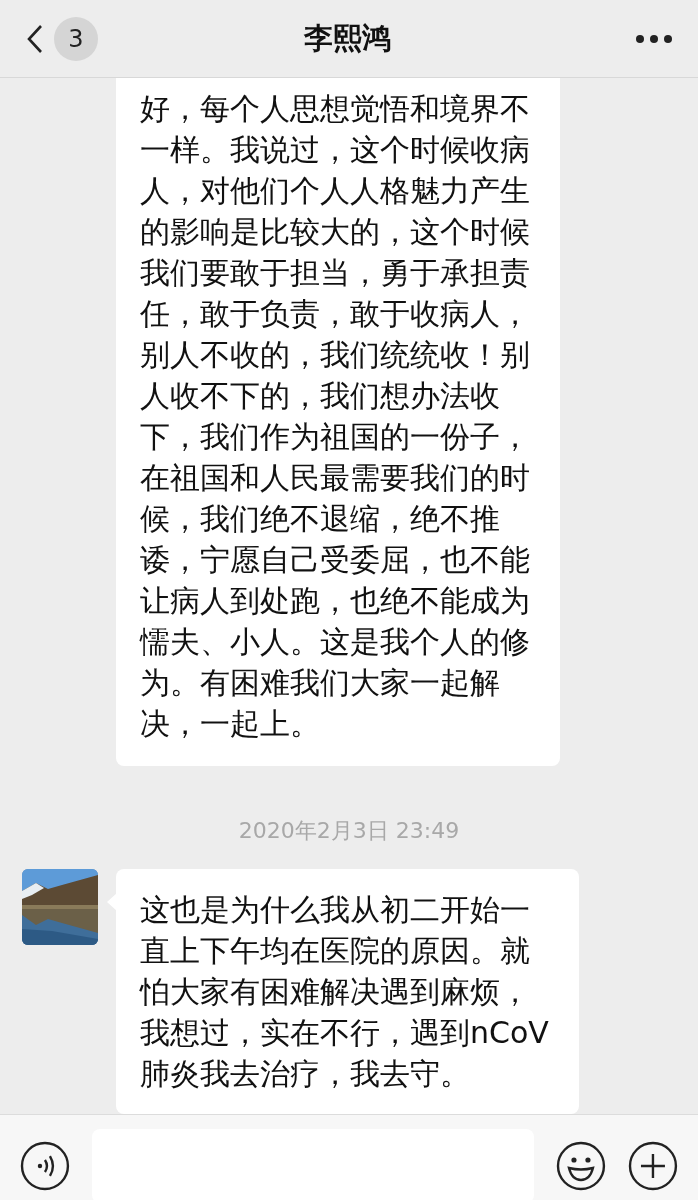  What do you see at coordinates (35, 38) in the screenshot?
I see `back-icon` at bounding box center [35, 38].